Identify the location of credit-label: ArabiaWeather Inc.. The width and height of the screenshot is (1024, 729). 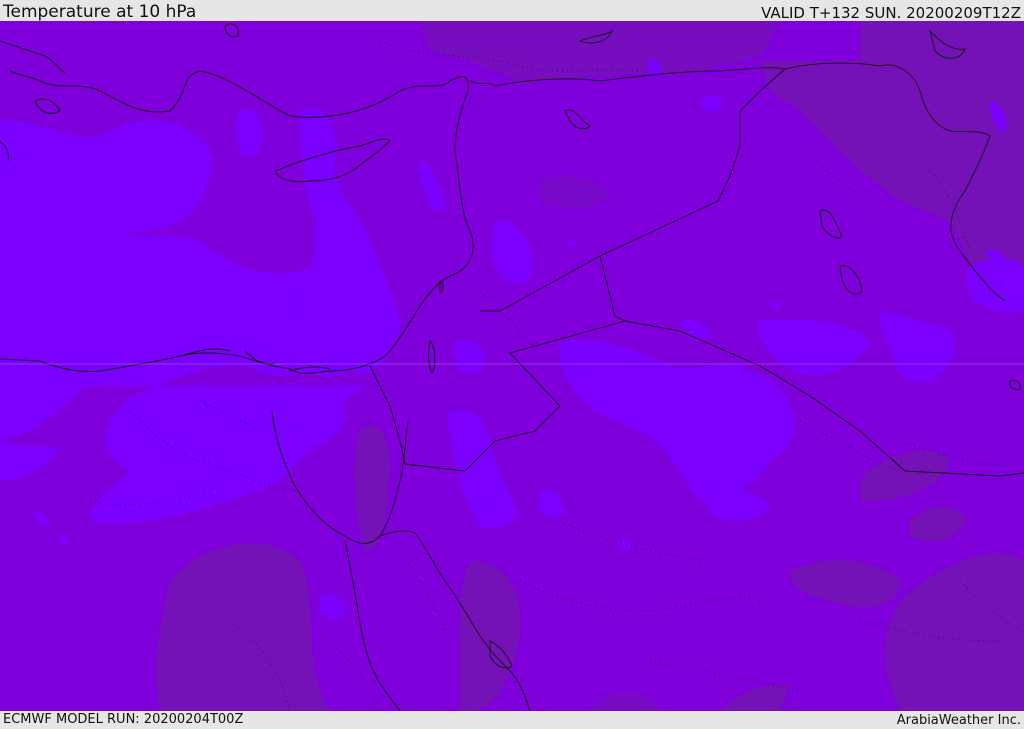
(958, 720).